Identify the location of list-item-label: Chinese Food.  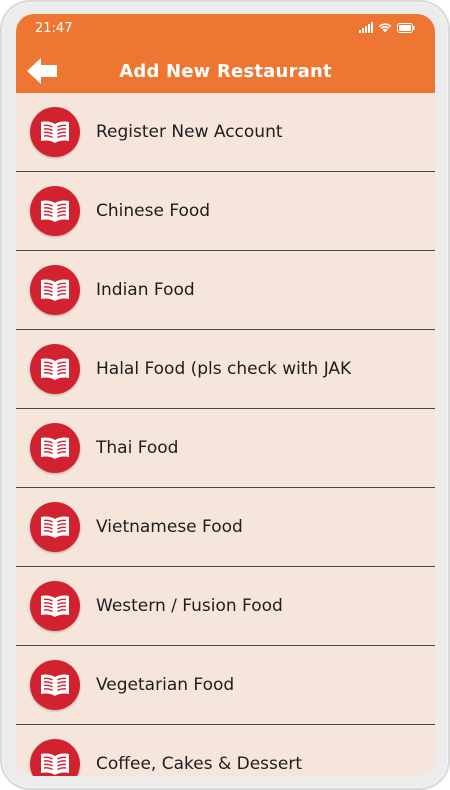
(153, 211).